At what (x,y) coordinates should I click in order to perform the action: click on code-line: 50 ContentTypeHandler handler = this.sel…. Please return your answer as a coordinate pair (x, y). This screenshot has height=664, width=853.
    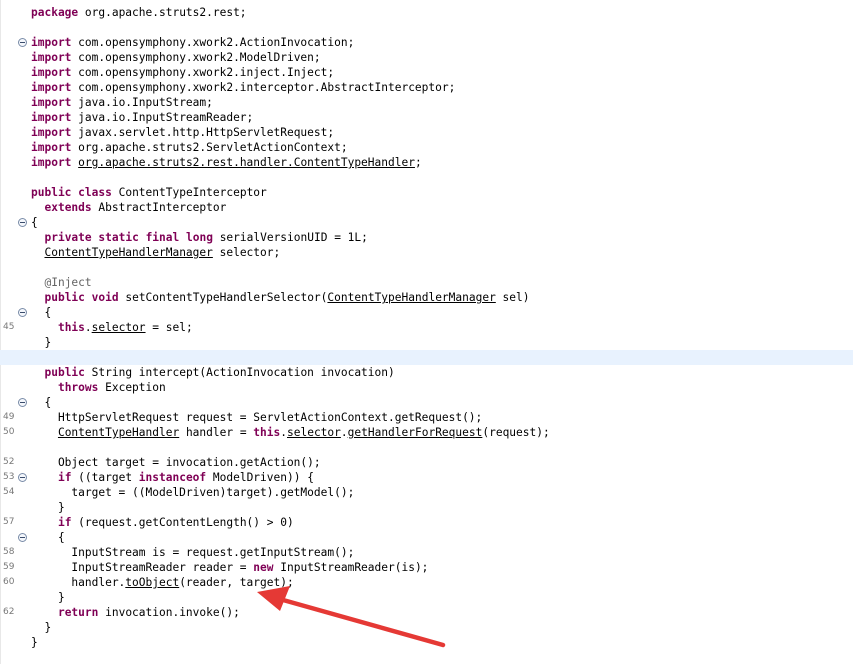
    Looking at the image, I should click on (426, 432).